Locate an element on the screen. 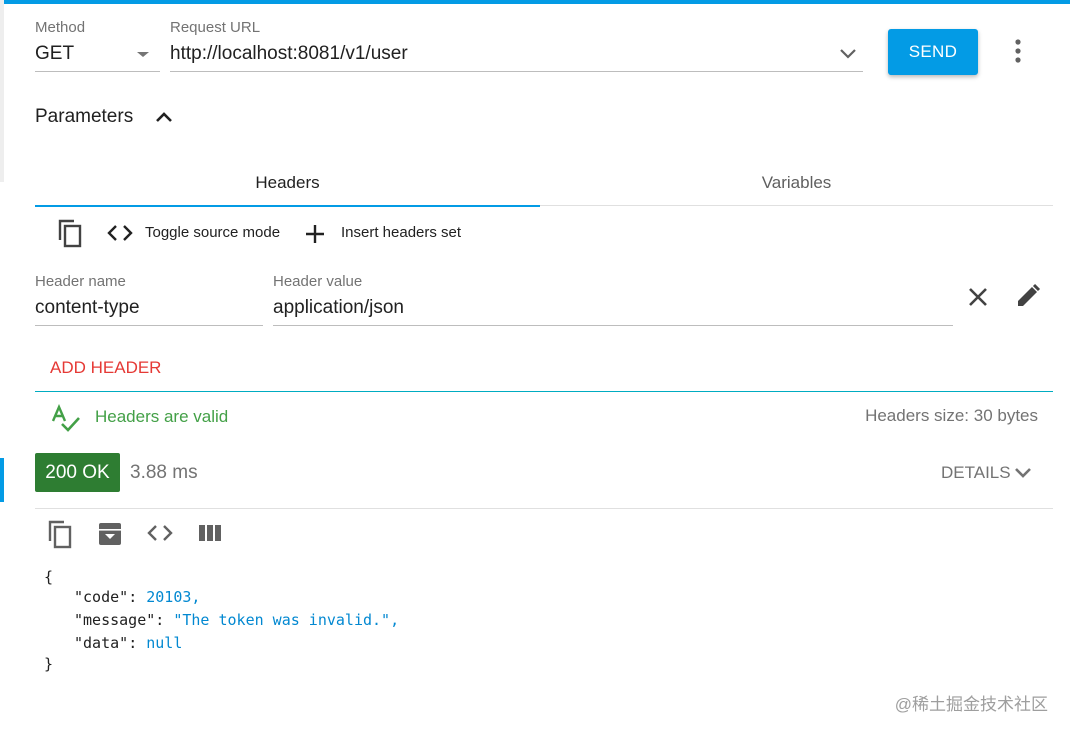 This screenshot has height=733, width=1070. add-header-button: ADD HEADER is located at coordinates (105, 368).